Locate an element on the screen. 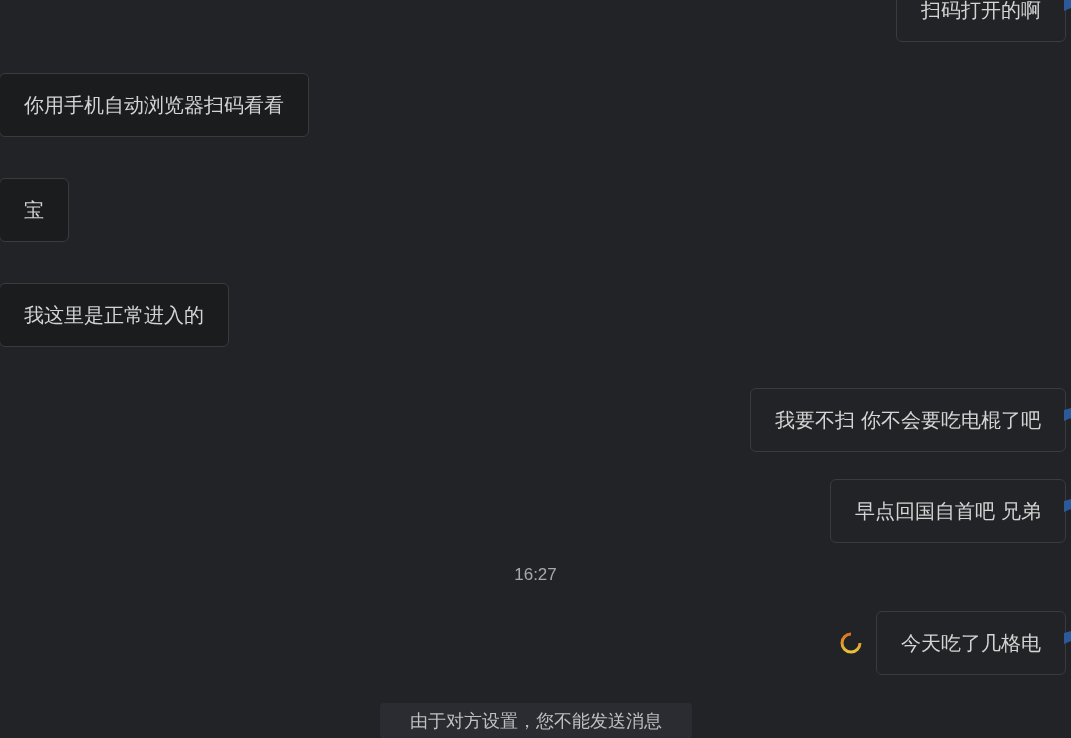 Image resolution: width=1071 pixels, height=738 pixels. message-bubble: 我这里是正常进入的 is located at coordinates (114, 315).